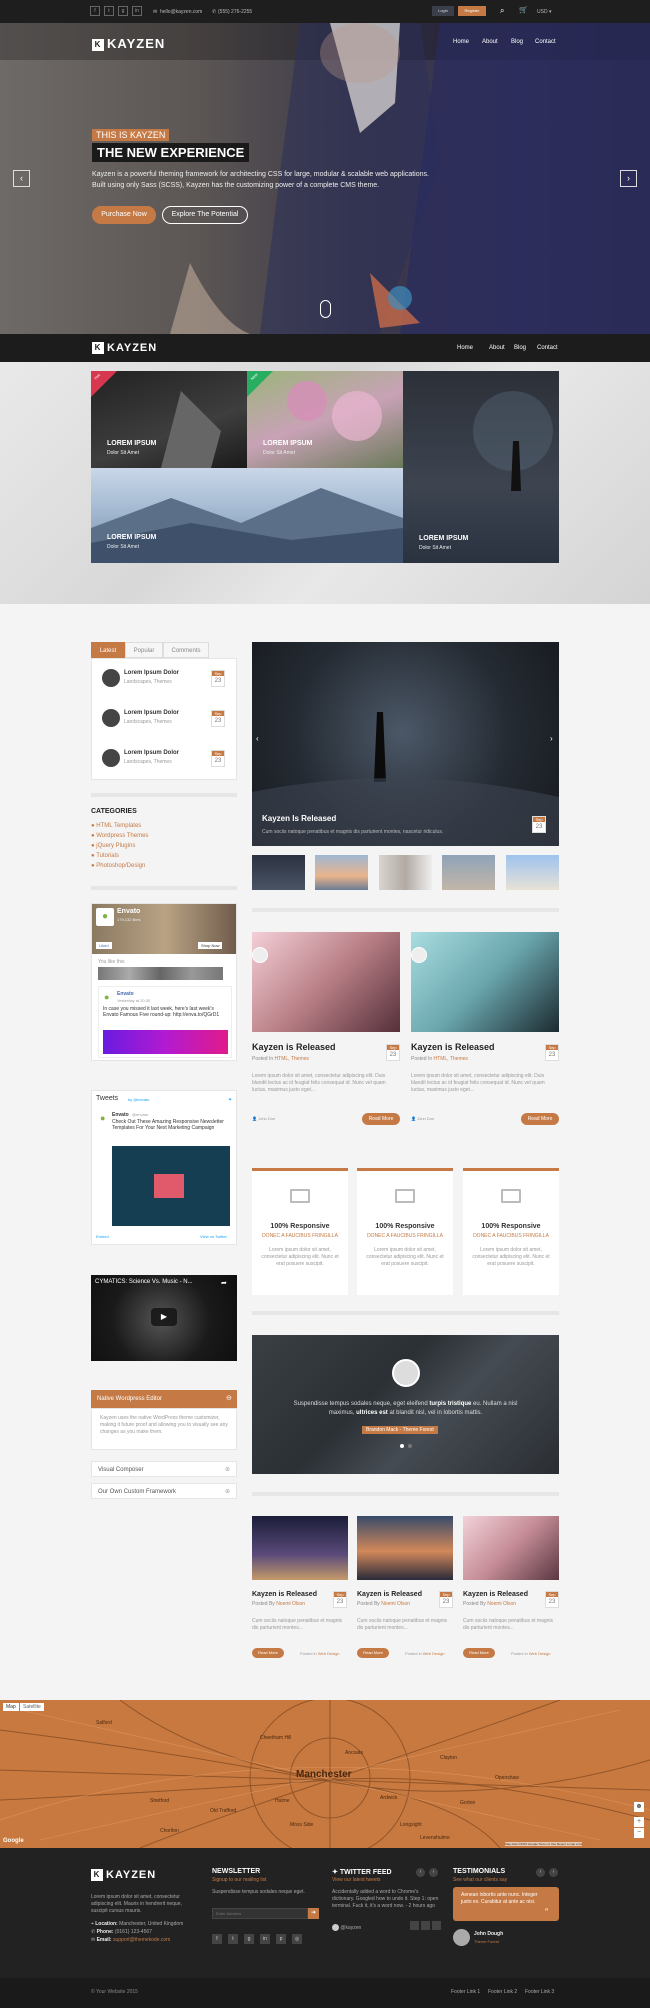 This screenshot has width=650, height=2008. Describe the element at coordinates (138, 1099) in the screenshot. I see `tweets-by: by @envato` at that location.